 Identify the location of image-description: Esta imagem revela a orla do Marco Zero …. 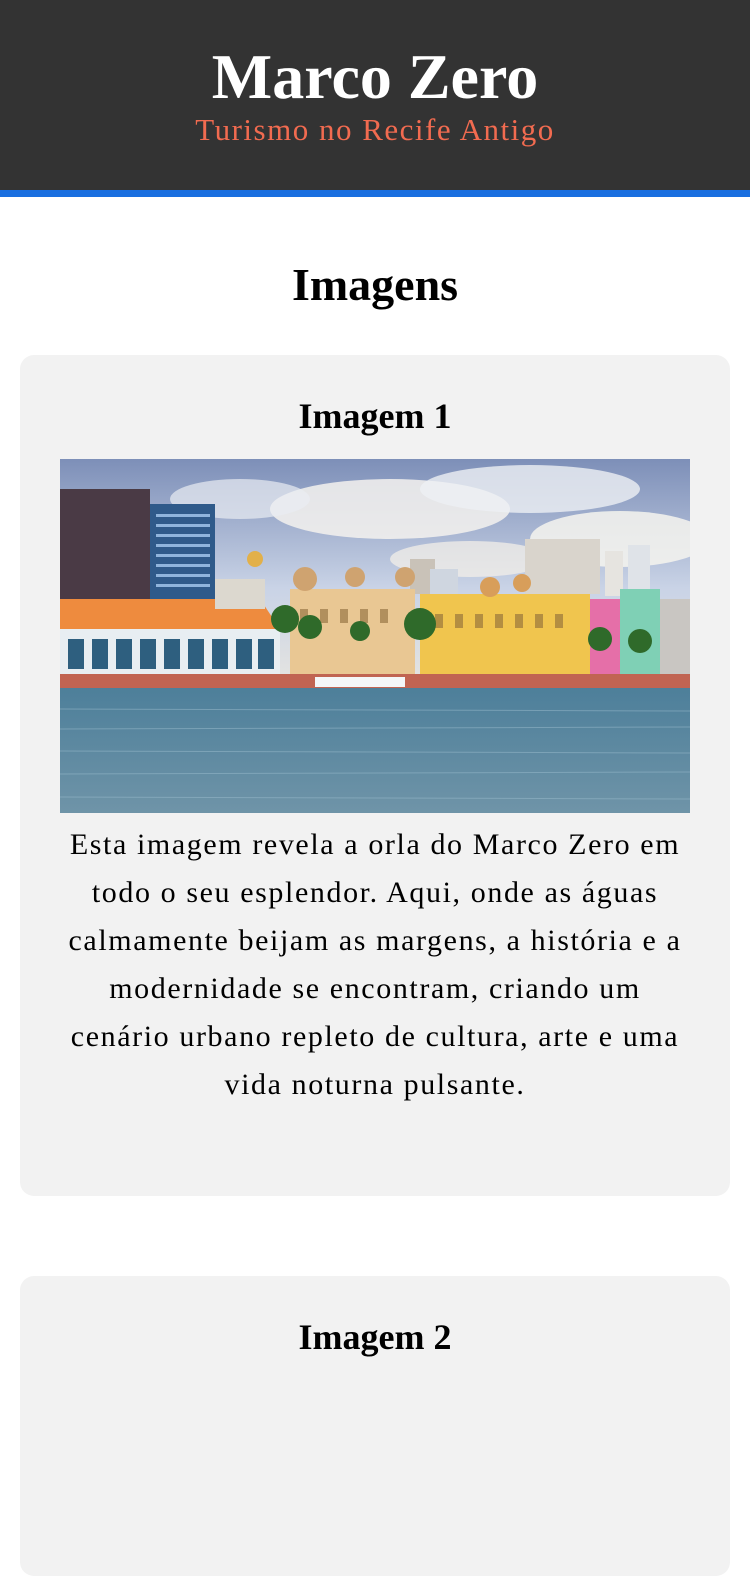
(375, 964).